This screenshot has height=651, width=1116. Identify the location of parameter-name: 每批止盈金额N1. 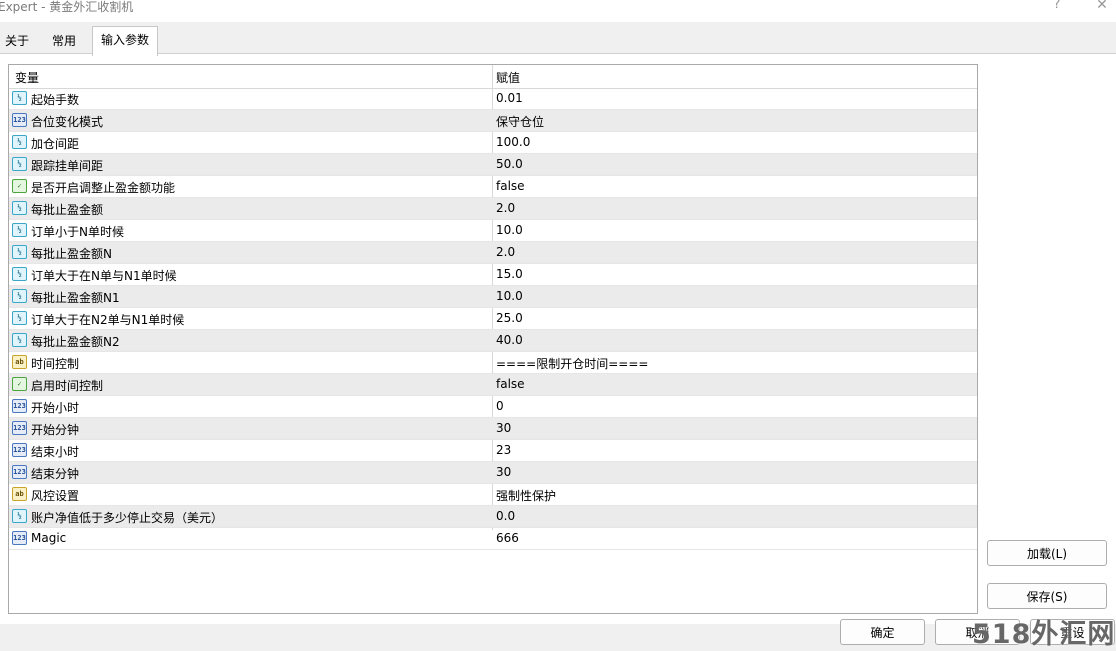
(75, 298).